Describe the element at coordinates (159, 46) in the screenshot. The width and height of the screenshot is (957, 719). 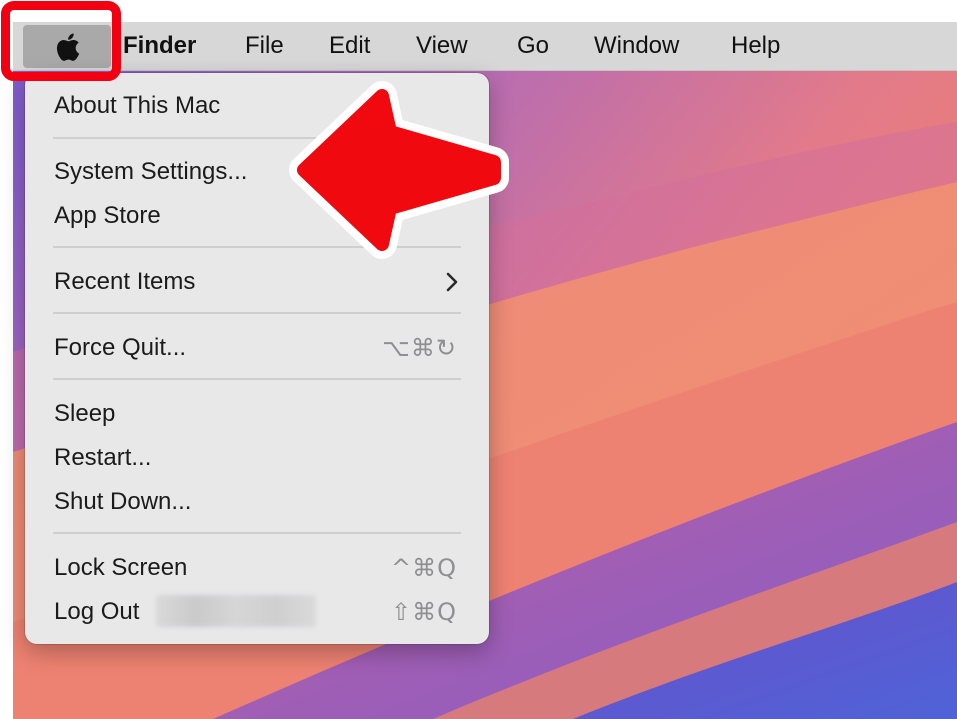
I see `menubar-item-finder: Finder` at that location.